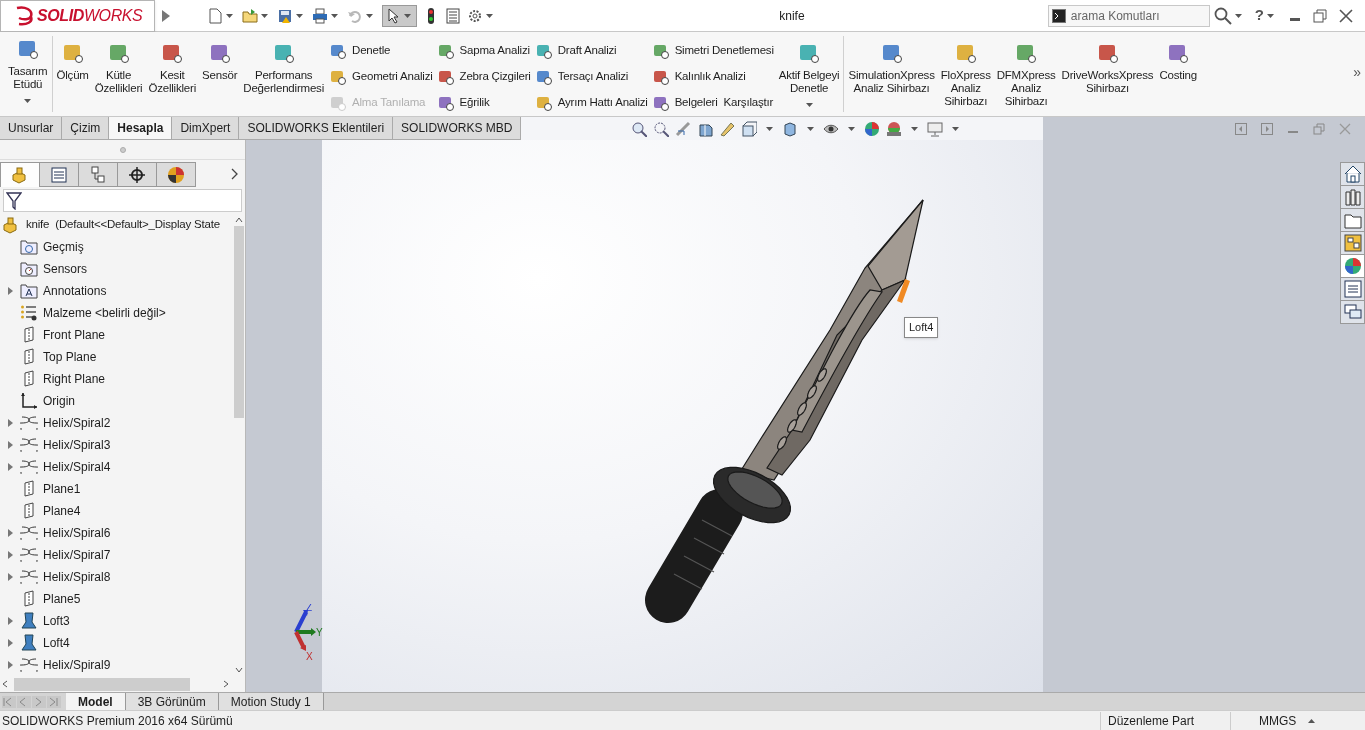 This screenshot has width=1365, height=730. I want to click on ribbon-button: Belgeleri Karşılaştır, so click(712, 103).